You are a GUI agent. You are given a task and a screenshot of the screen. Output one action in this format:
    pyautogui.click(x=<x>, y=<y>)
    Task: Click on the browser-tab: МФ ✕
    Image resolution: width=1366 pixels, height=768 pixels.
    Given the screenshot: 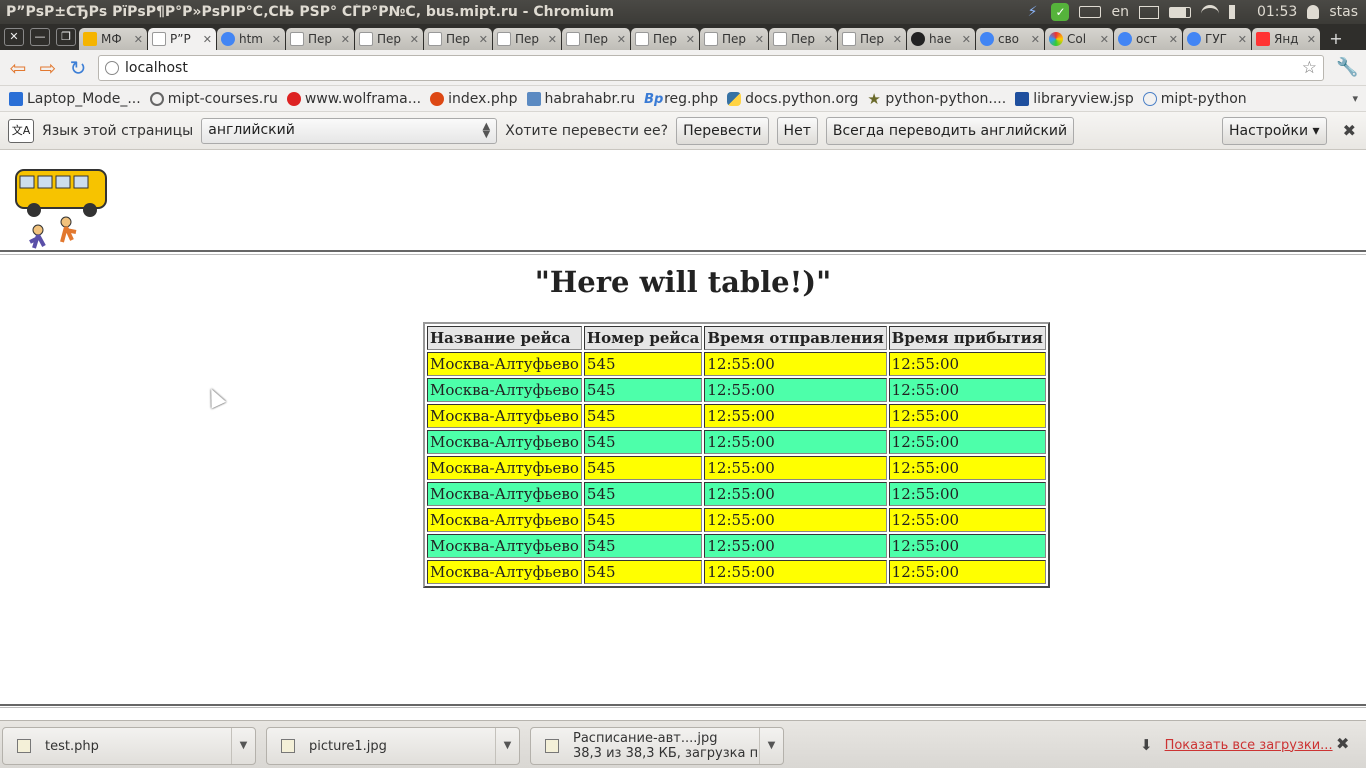 What is the action you would take?
    pyautogui.click(x=113, y=39)
    